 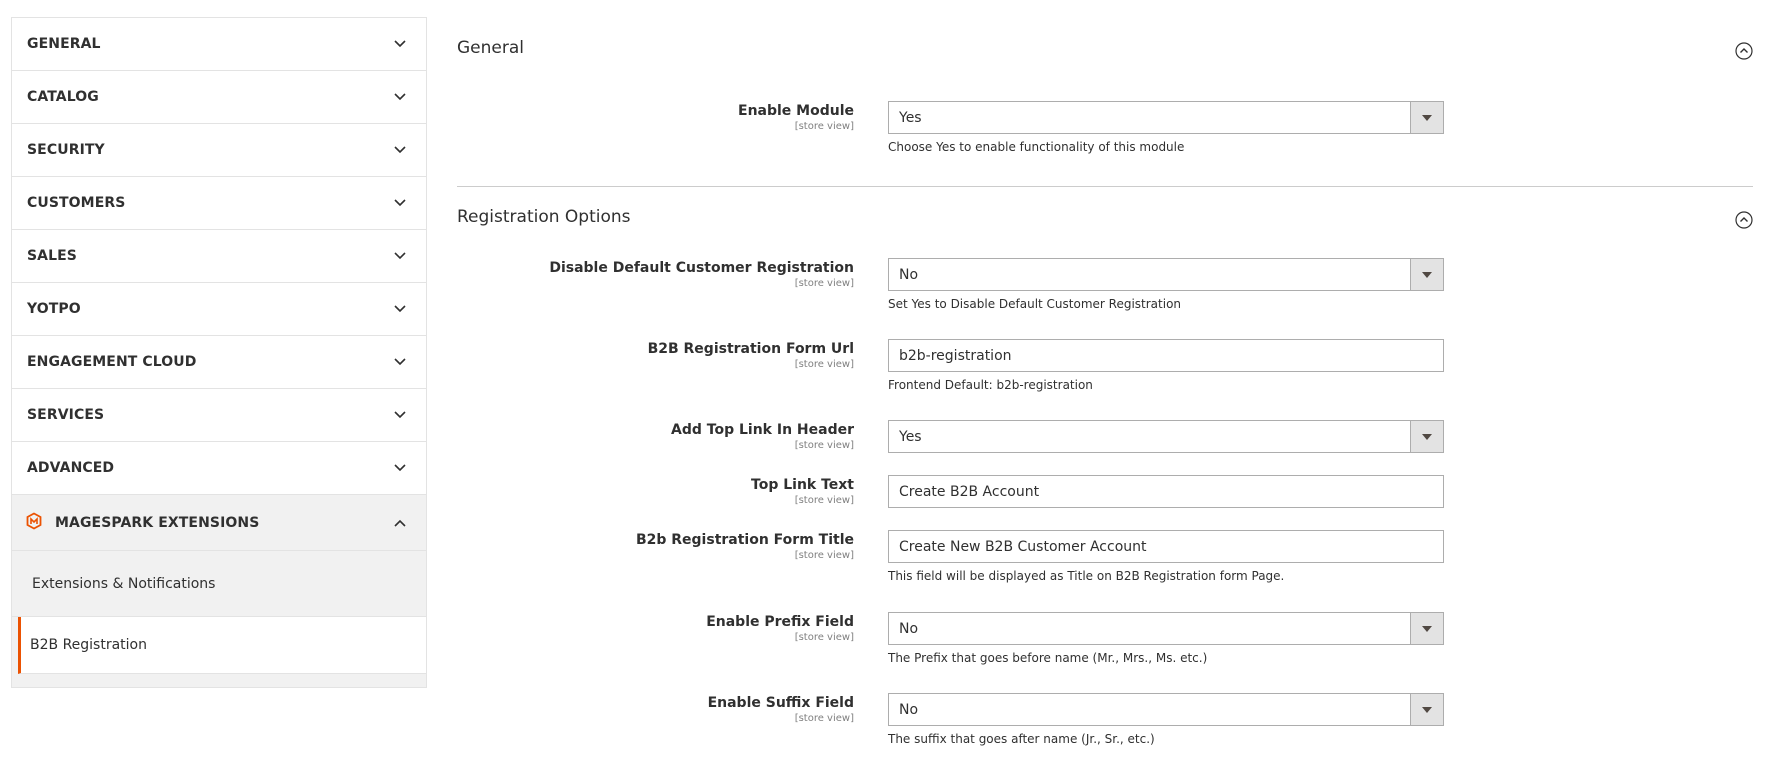 I want to click on top-link-text-input: Create B2B Account, so click(x=1166, y=491).